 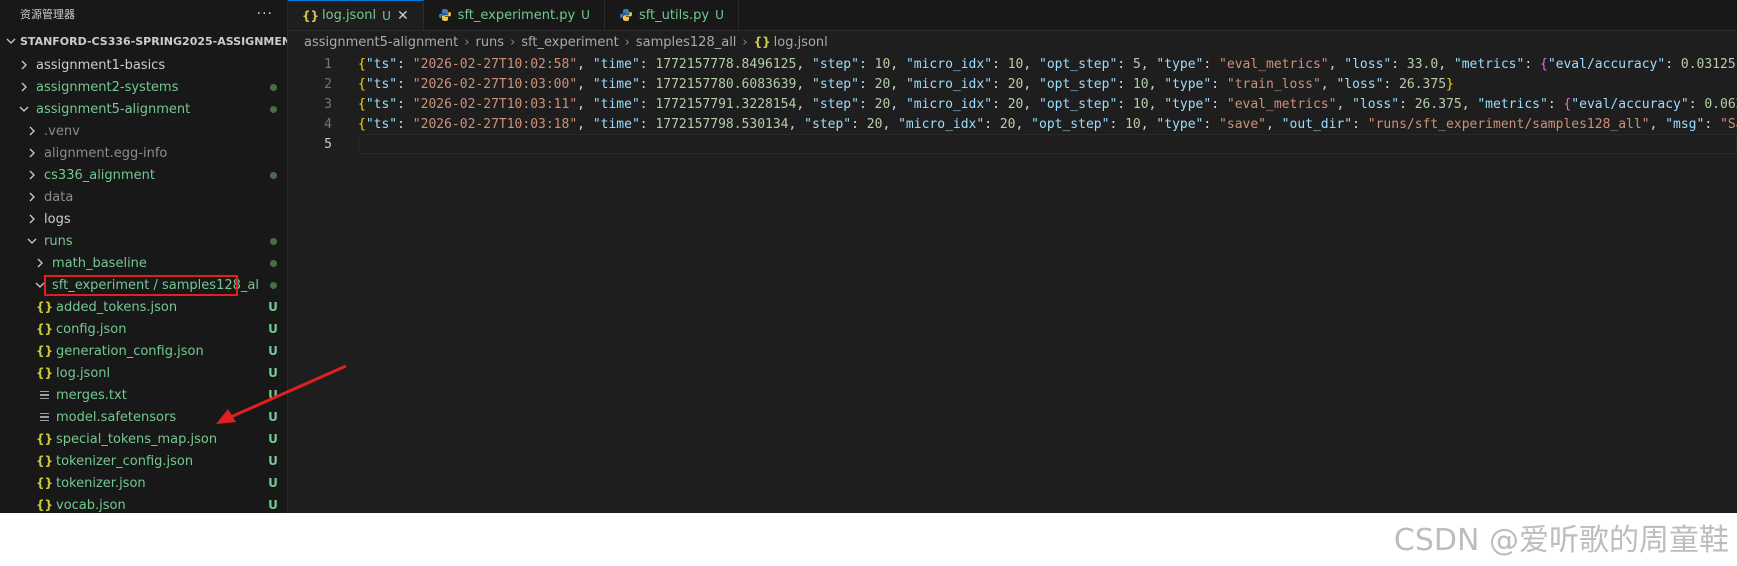 What do you see at coordinates (143, 219) in the screenshot?
I see `tree-item: logs` at bounding box center [143, 219].